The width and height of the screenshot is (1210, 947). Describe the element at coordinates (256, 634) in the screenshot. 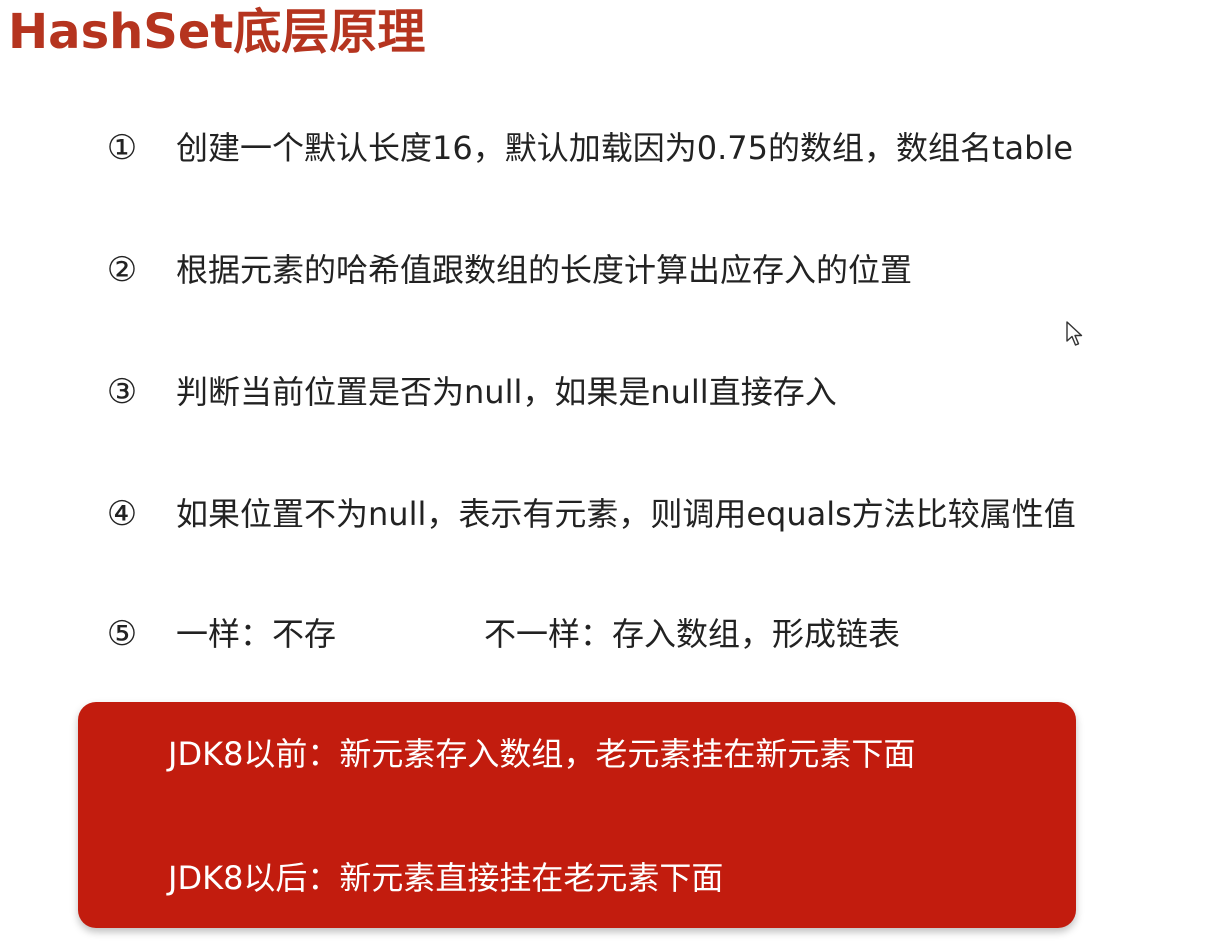

I see `step-text-same: 一样：不存` at that location.